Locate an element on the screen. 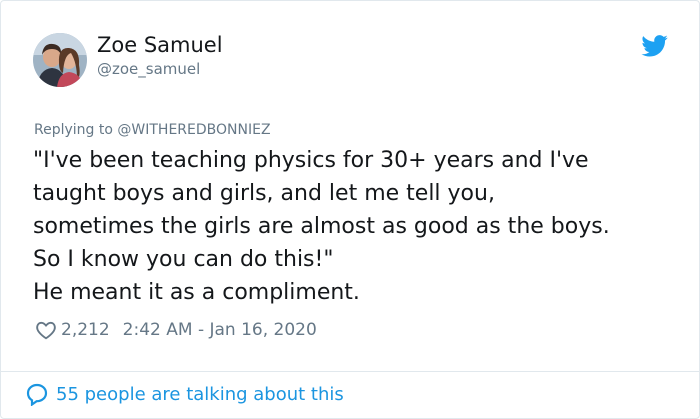 This screenshot has height=419, width=700. tweet-timestamp: 2:42 AM - Jan 16, 2020 is located at coordinates (220, 330).